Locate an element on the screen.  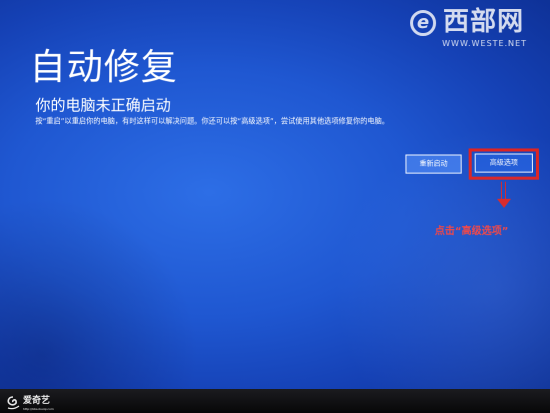
e-logo-icon: e is located at coordinates (423, 23).